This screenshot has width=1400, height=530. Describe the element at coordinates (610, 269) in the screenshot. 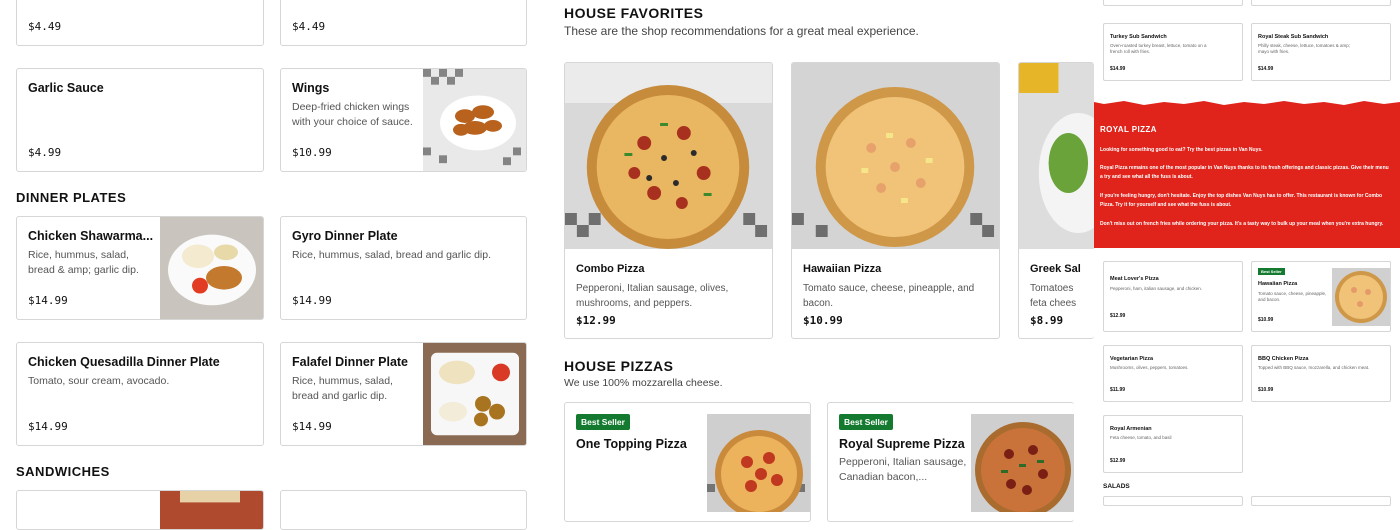

I see `item-title: Combo Pizza` at that location.